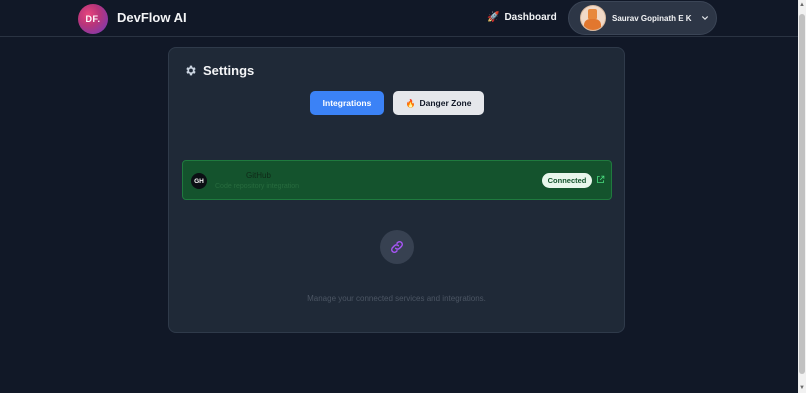 The height and width of the screenshot is (393, 806). Describe the element at coordinates (445, 103) in the screenshot. I see `tab-danger-zone-label: Danger Zone` at that location.